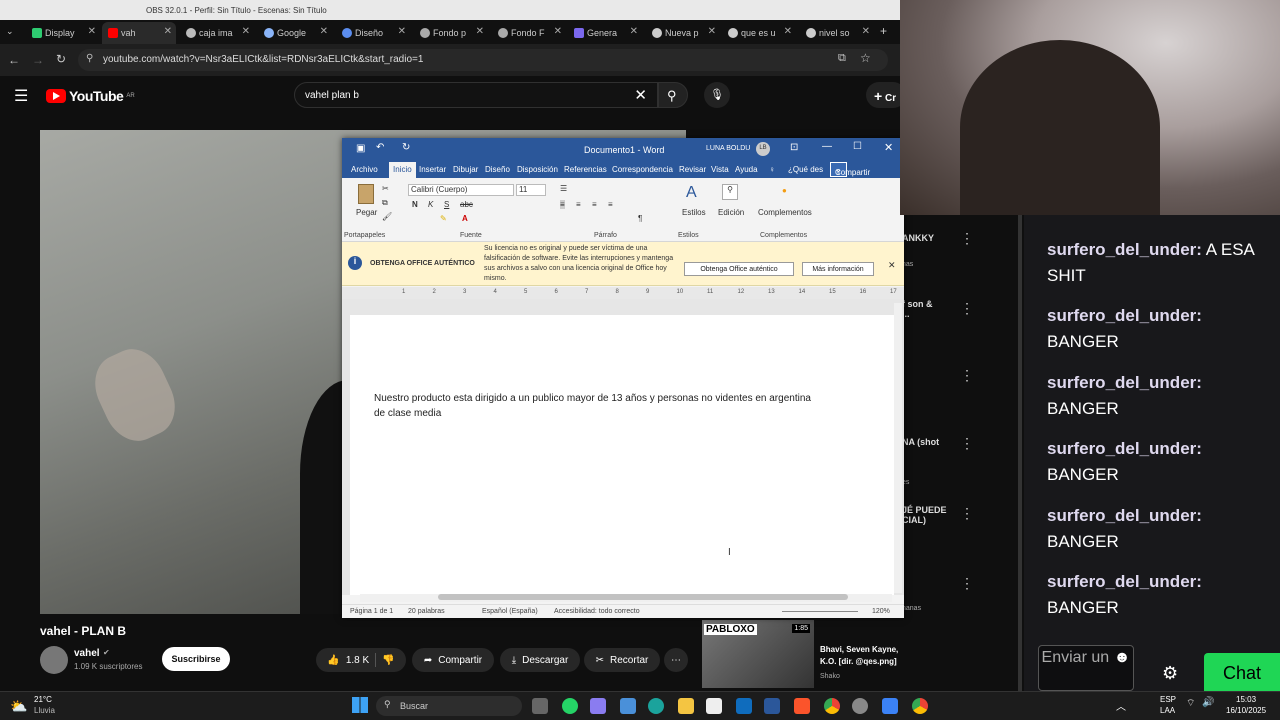 The width and height of the screenshot is (1280, 720). Describe the element at coordinates (892, 265) in the screenshot. I see `close-warning-icon: ✕` at that location.